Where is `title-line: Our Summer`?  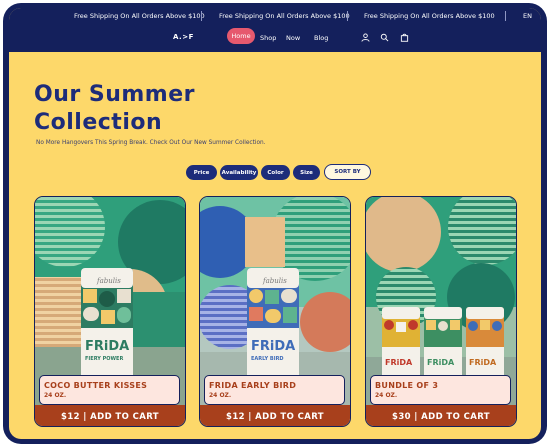
title-line: Our Summer is located at coordinates (114, 94).